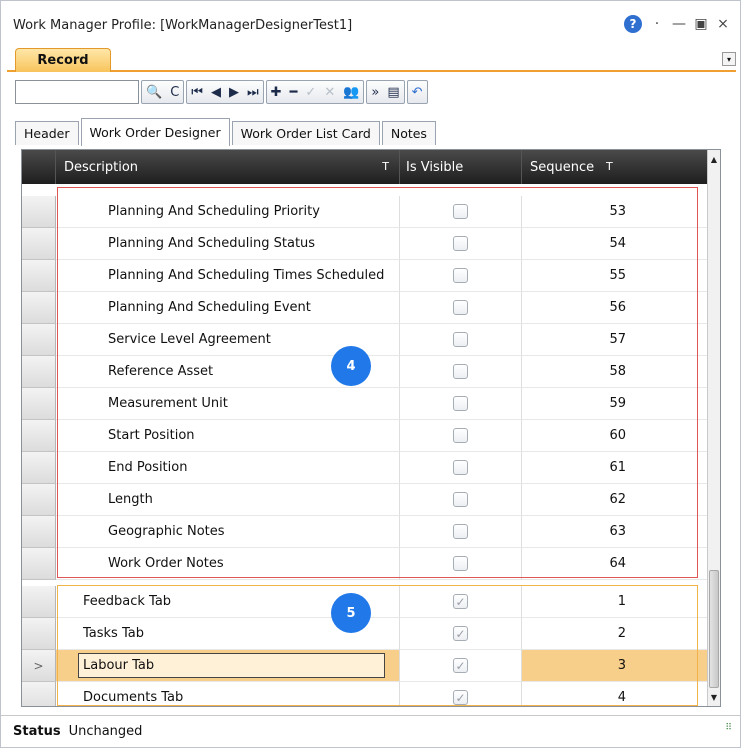  Describe the element at coordinates (63, 60) in the screenshot. I see `ribbon-tab-record: Record` at that location.